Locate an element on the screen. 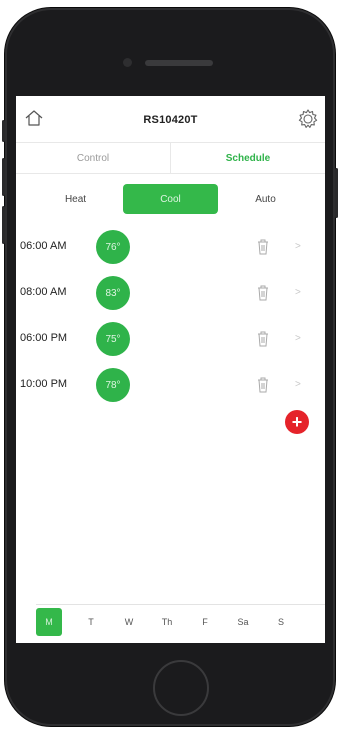  schedule-row: 06:00 PM 75° > is located at coordinates (170, 339).